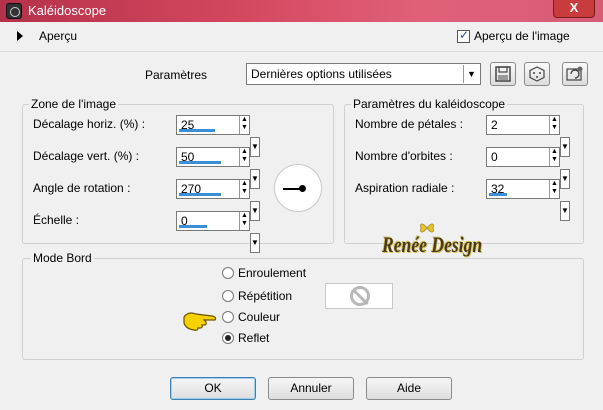 The image size is (603, 410). What do you see at coordinates (89, 124) in the screenshot?
I see `h-offset-label: Décalage horiz. (%) :` at bounding box center [89, 124].